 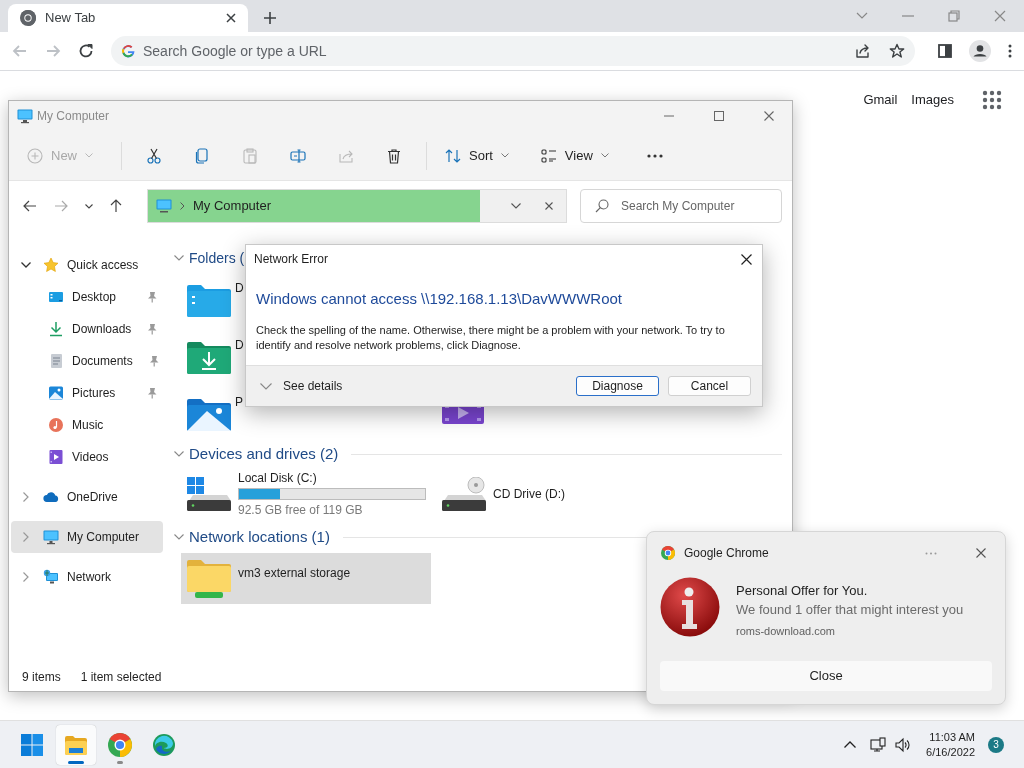 What do you see at coordinates (996, 744) in the screenshot?
I see `notification-badge: 3` at bounding box center [996, 744].